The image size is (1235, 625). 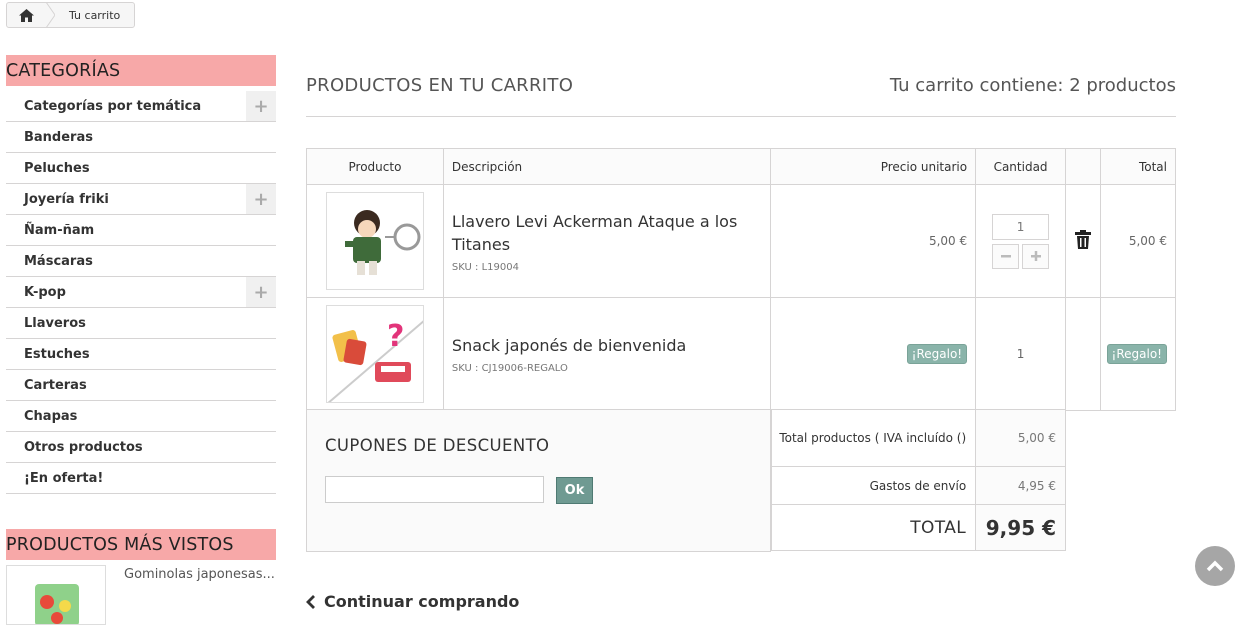 I want to click on quantity-increase-button, so click(x=1036, y=256).